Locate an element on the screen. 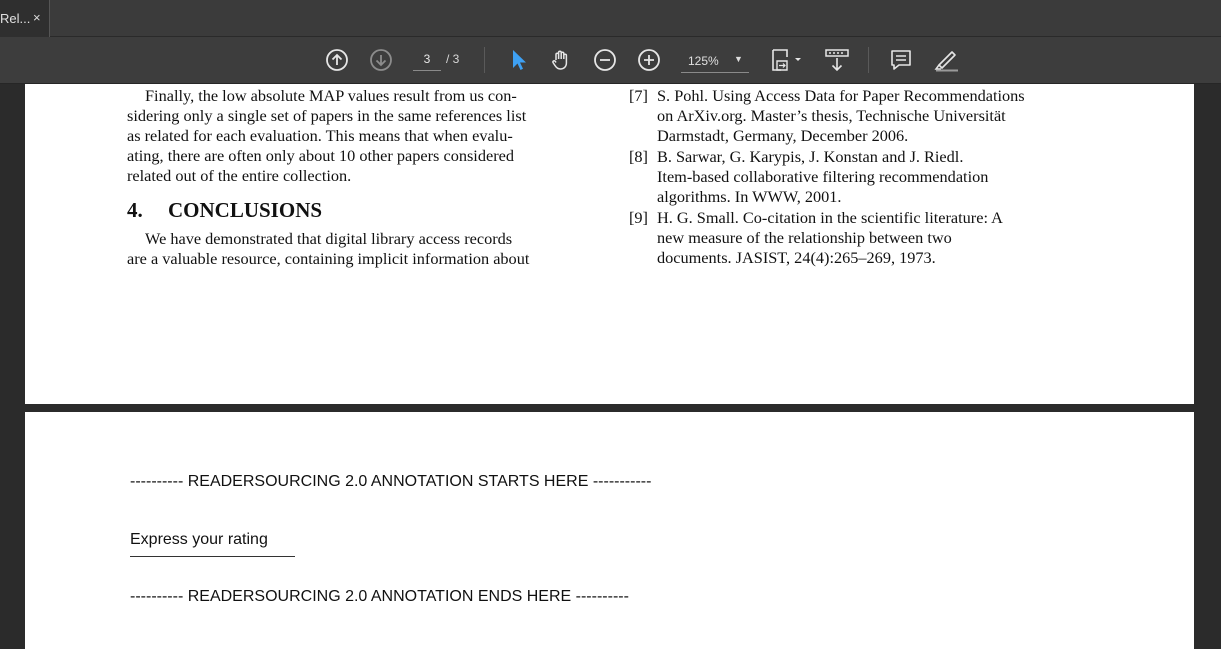 This screenshot has height=649, width=1221. cursor-arrow-icon is located at coordinates (519, 60).